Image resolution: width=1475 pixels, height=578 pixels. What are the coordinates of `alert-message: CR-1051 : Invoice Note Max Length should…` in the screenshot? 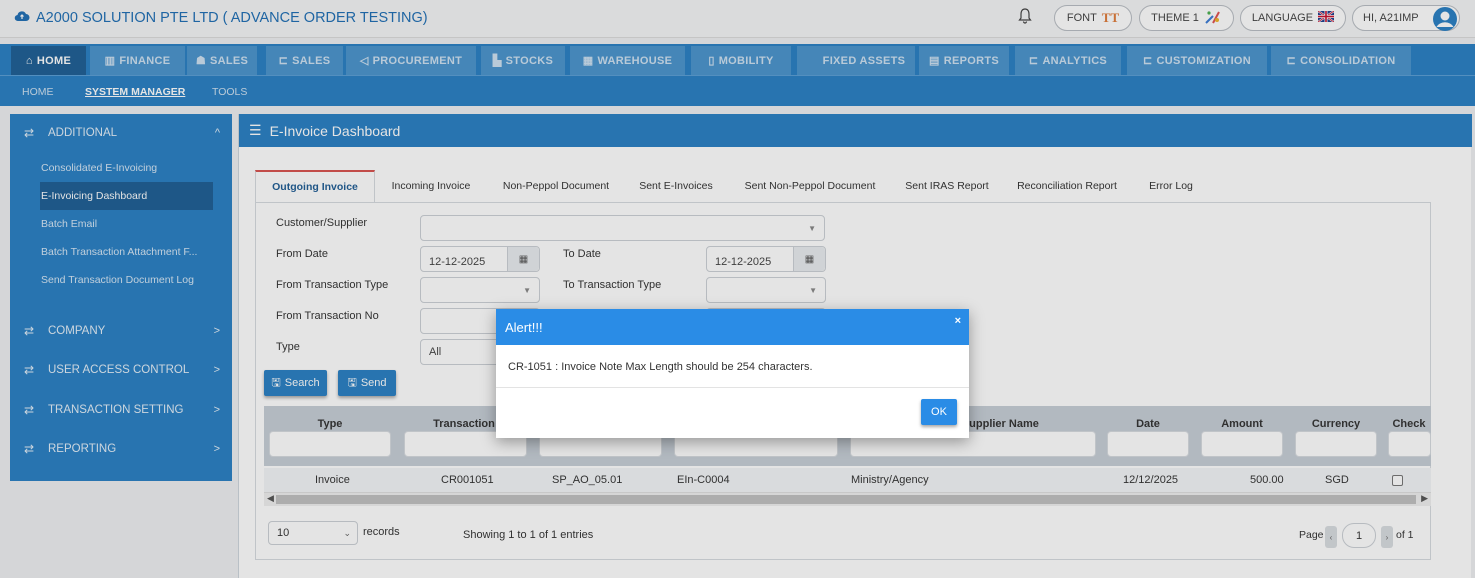 It's located at (660, 367).